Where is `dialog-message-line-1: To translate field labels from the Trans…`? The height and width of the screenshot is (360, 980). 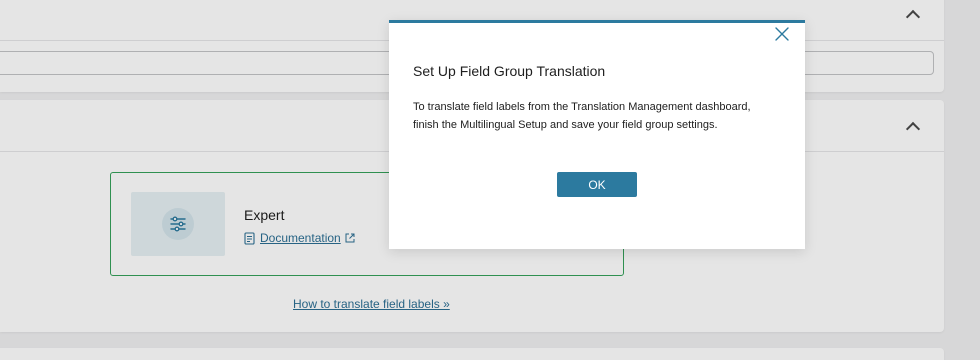 dialog-message-line-1: To translate field labels from the Trans… is located at coordinates (582, 107).